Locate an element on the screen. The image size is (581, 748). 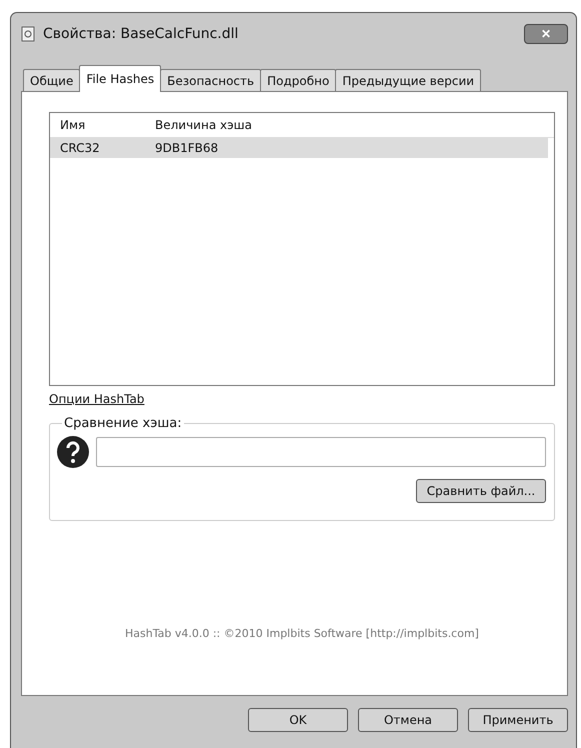
list-row: CRC32 9DB1FB68 is located at coordinates (299, 148).